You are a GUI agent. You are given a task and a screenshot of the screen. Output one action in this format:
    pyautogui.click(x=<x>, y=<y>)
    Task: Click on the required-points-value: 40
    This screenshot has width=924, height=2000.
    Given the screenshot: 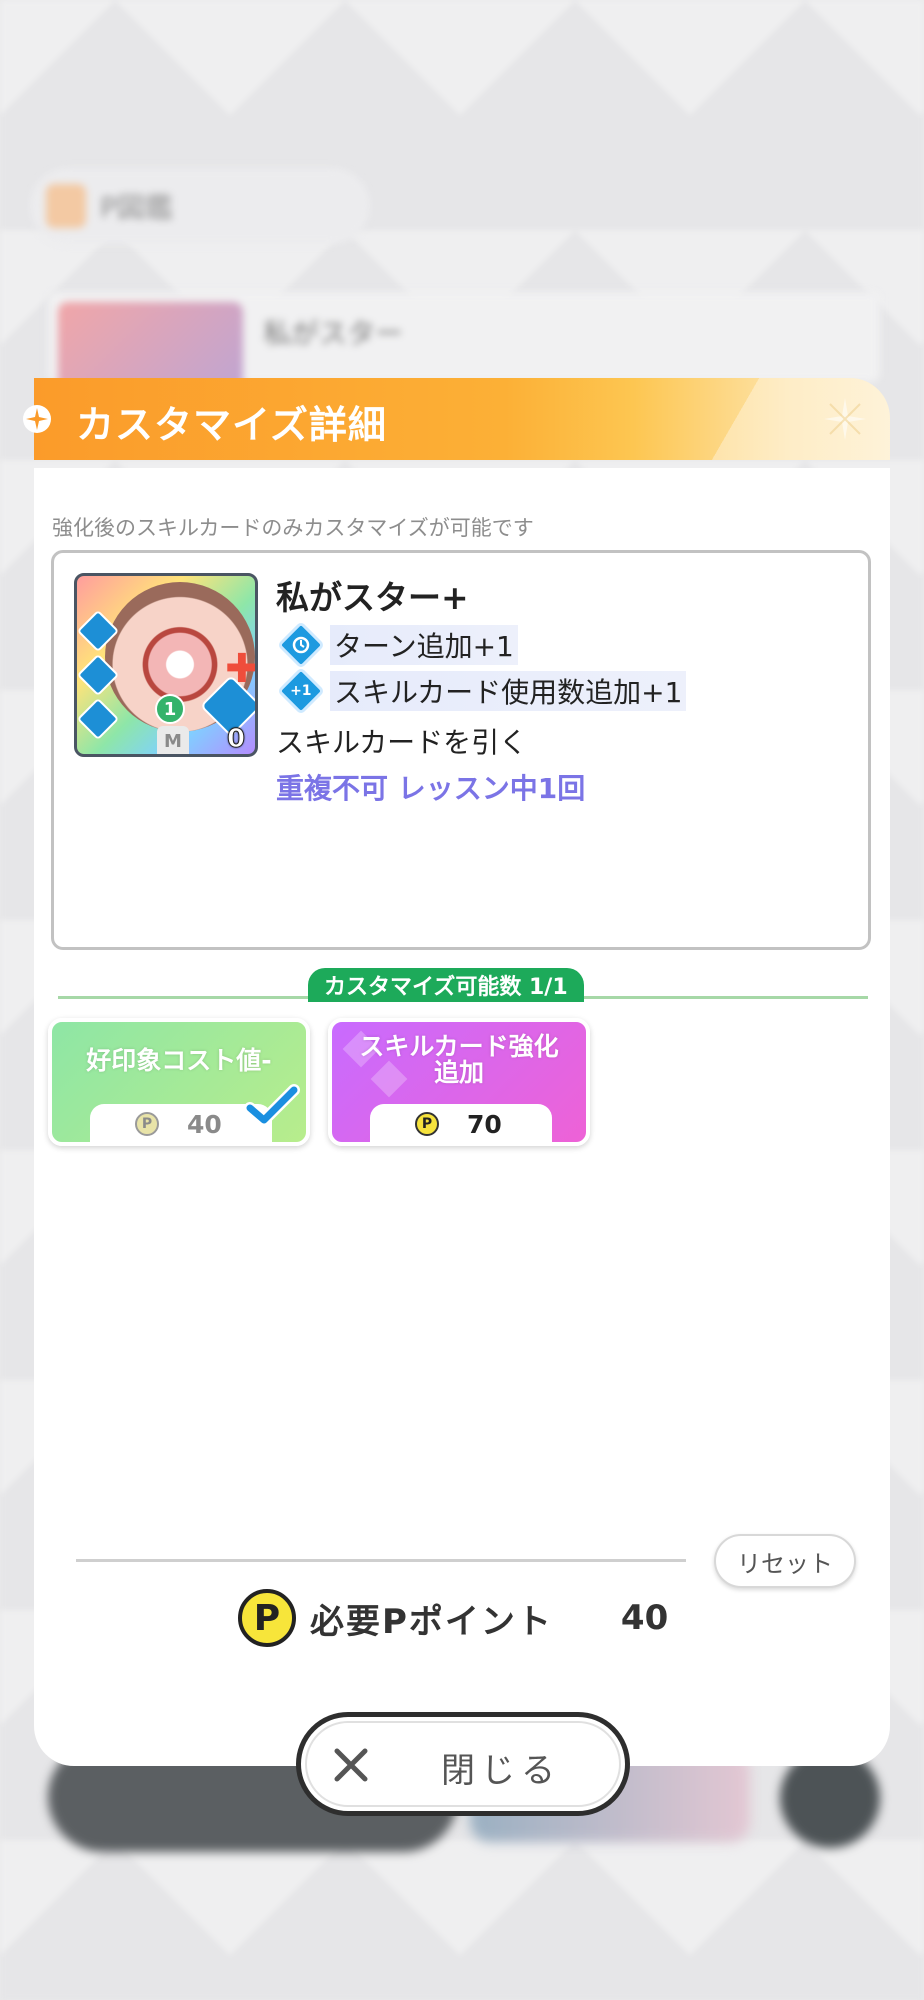 What is the action you would take?
    pyautogui.click(x=644, y=1618)
    